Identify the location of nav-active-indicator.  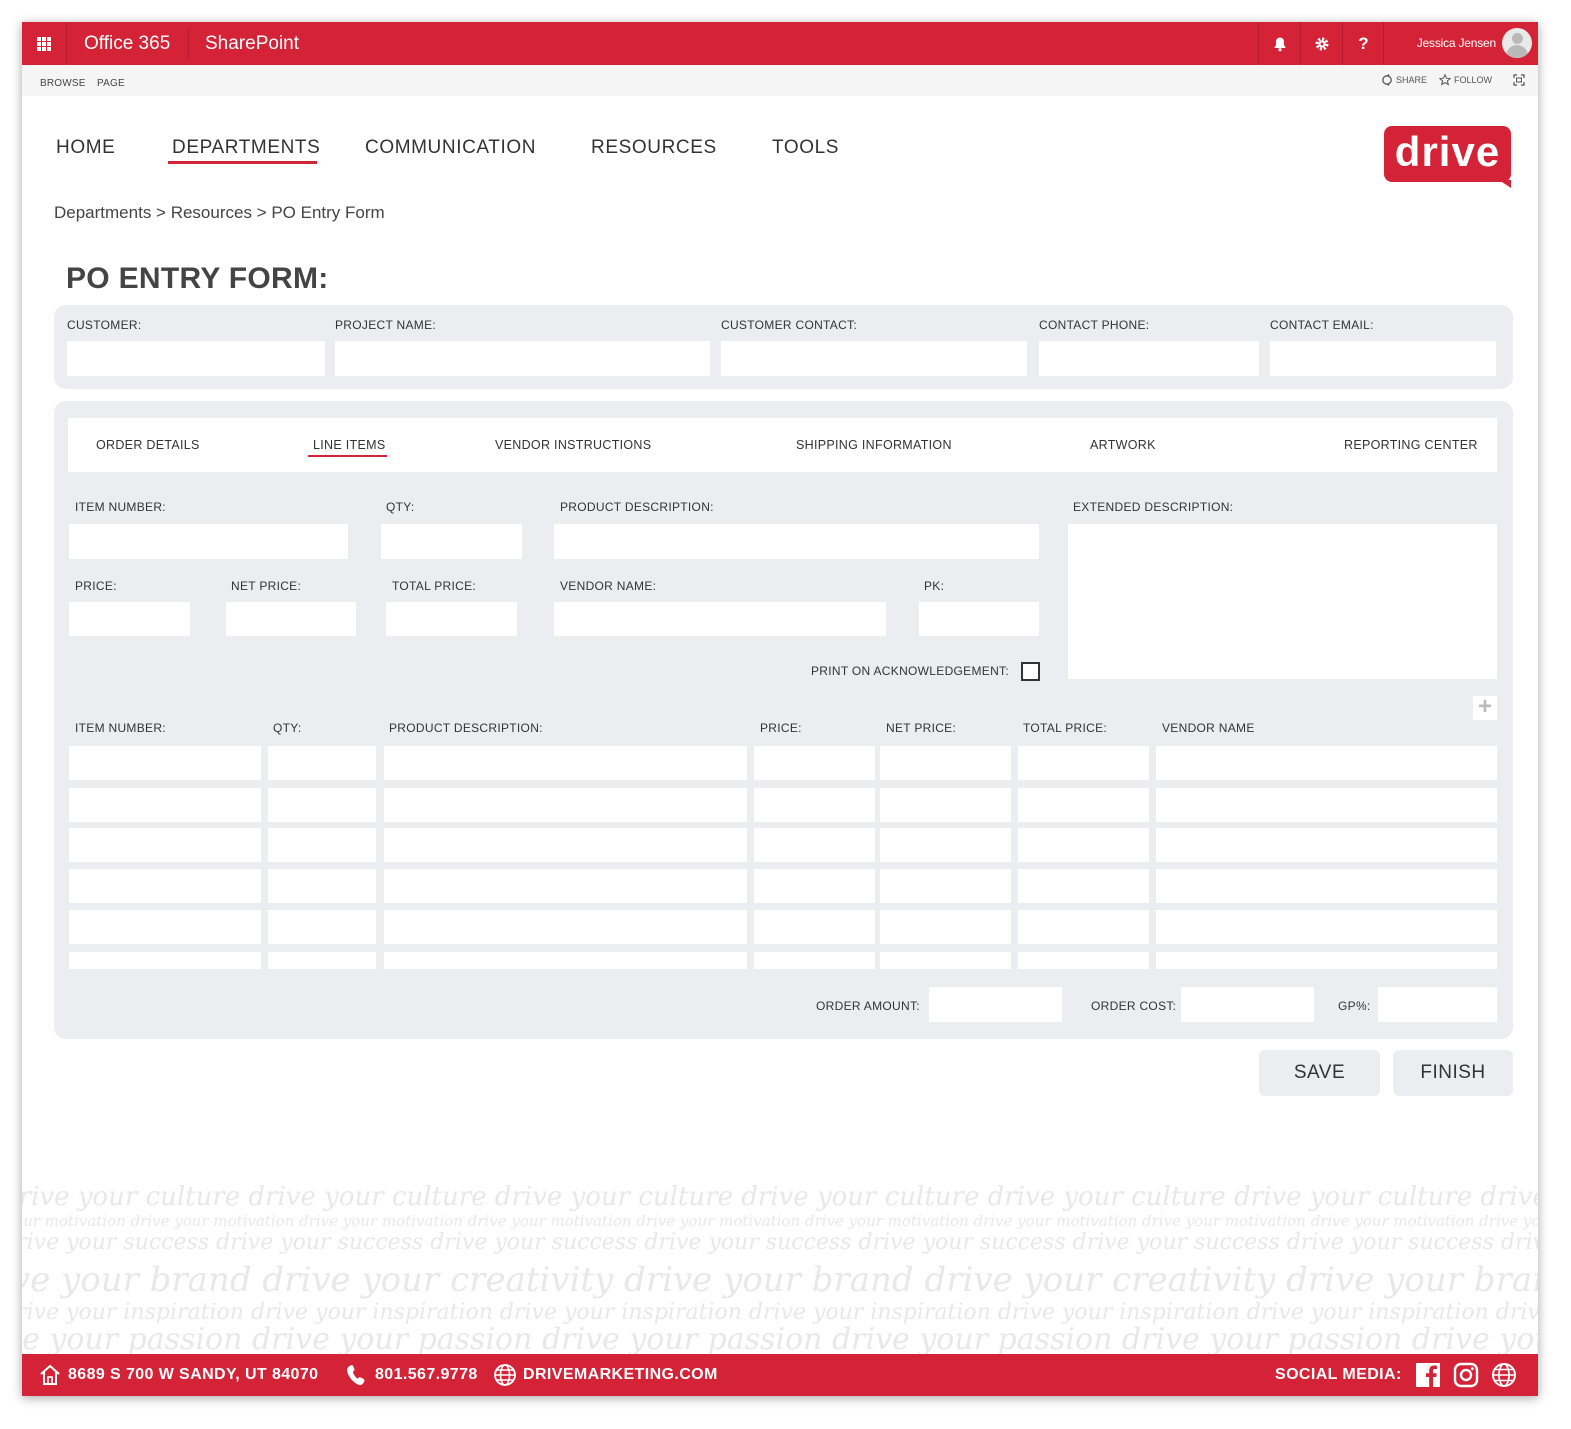
(242, 162).